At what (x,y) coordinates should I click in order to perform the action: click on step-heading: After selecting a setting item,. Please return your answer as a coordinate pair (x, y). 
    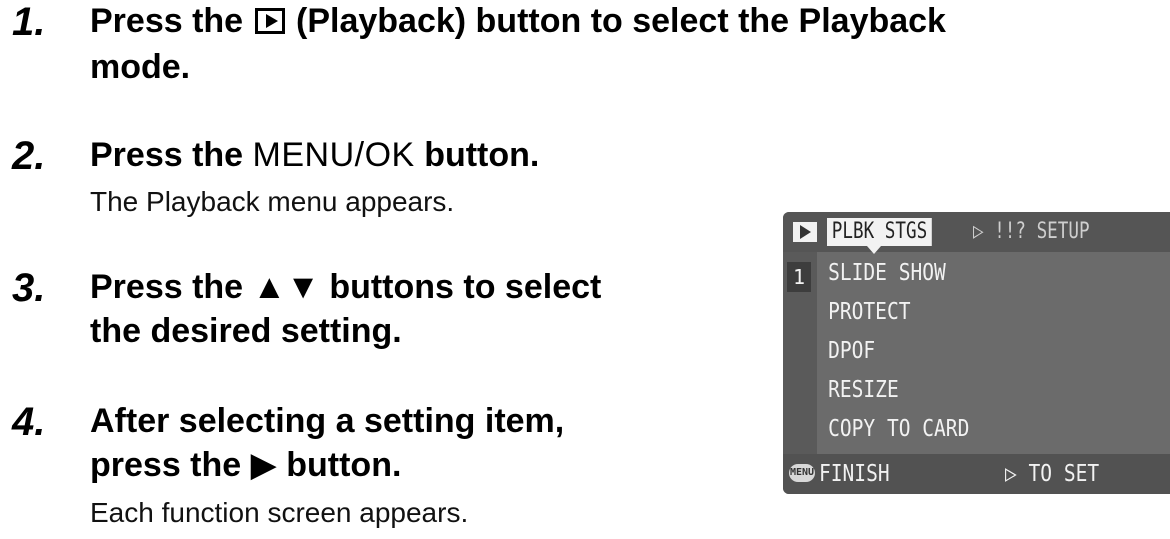
    Looking at the image, I should click on (327, 421).